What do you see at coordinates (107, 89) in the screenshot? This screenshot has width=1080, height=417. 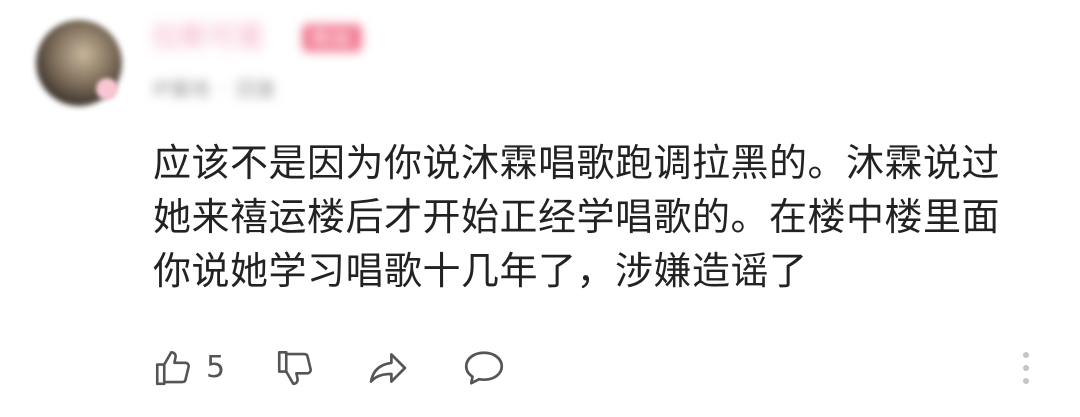 I see `avatar-badge` at bounding box center [107, 89].